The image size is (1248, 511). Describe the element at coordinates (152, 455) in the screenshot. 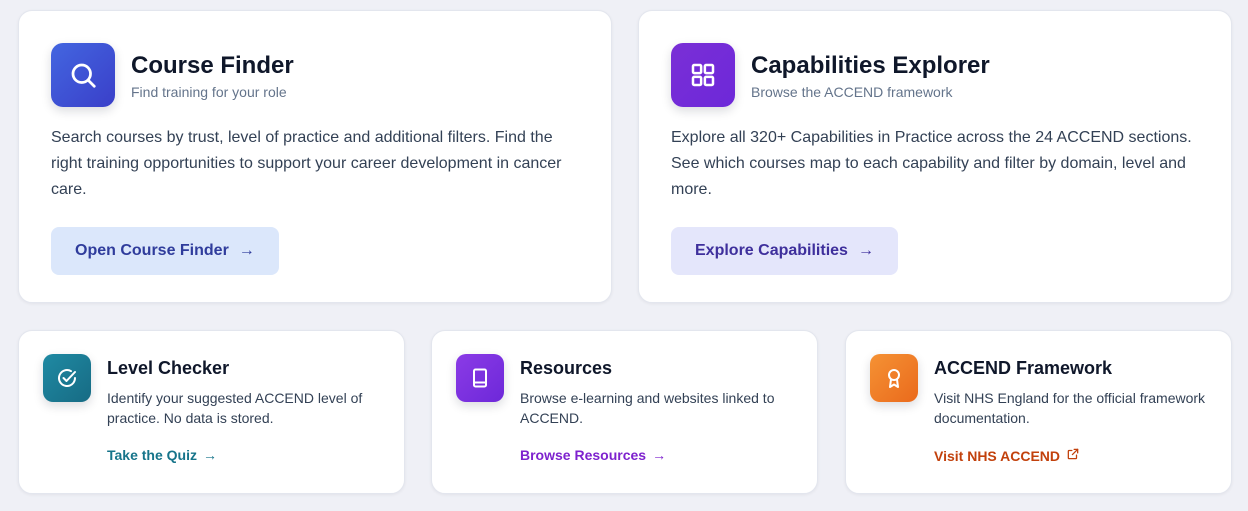

I see `take-quiz-label: Take the Quiz` at that location.